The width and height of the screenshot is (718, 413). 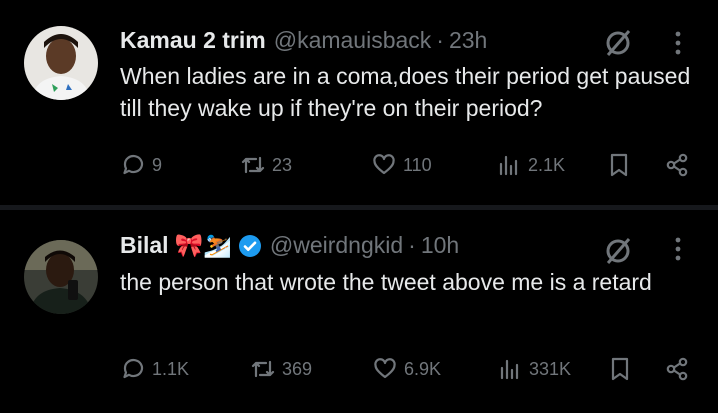 What do you see at coordinates (401, 165) in the screenshot?
I see `like-button: 110` at bounding box center [401, 165].